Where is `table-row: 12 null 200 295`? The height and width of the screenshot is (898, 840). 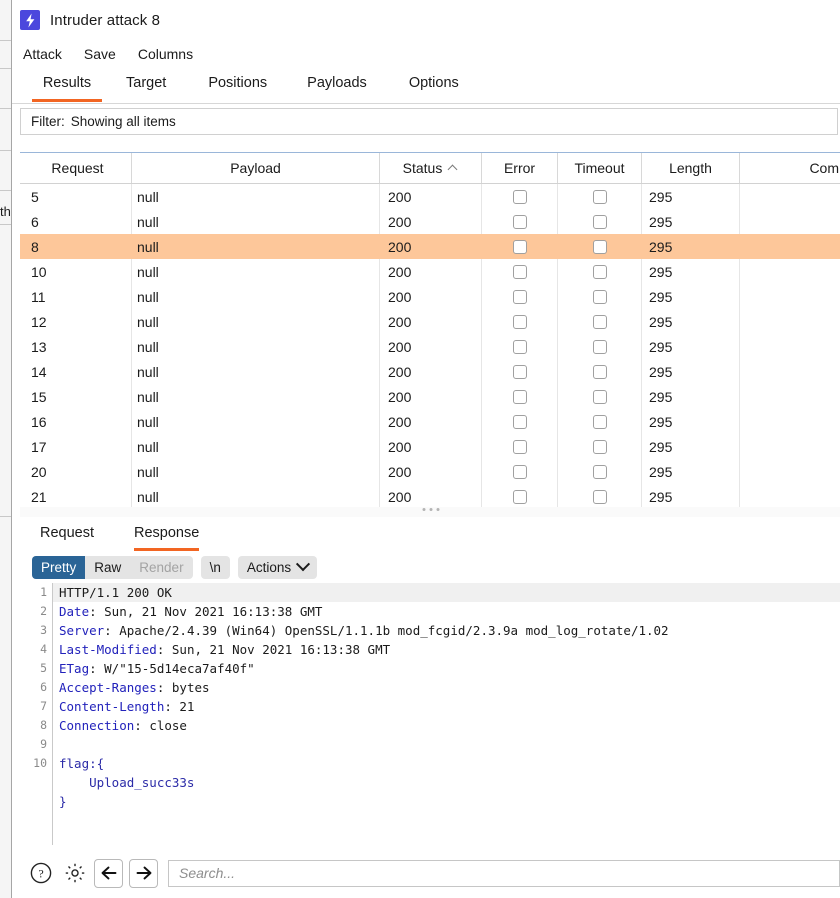
table-row: 12 null 200 295 is located at coordinates (430, 321).